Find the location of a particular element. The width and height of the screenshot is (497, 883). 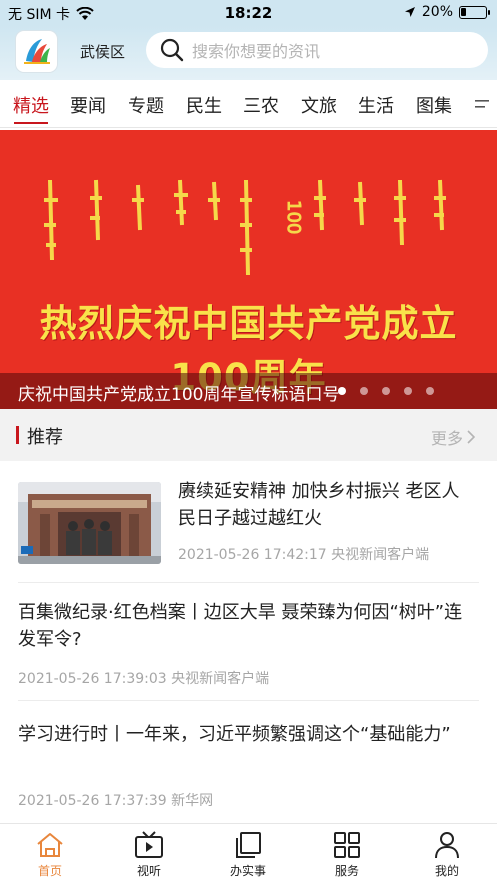

recommend-section-header: 推荐 更多 is located at coordinates (248, 435).